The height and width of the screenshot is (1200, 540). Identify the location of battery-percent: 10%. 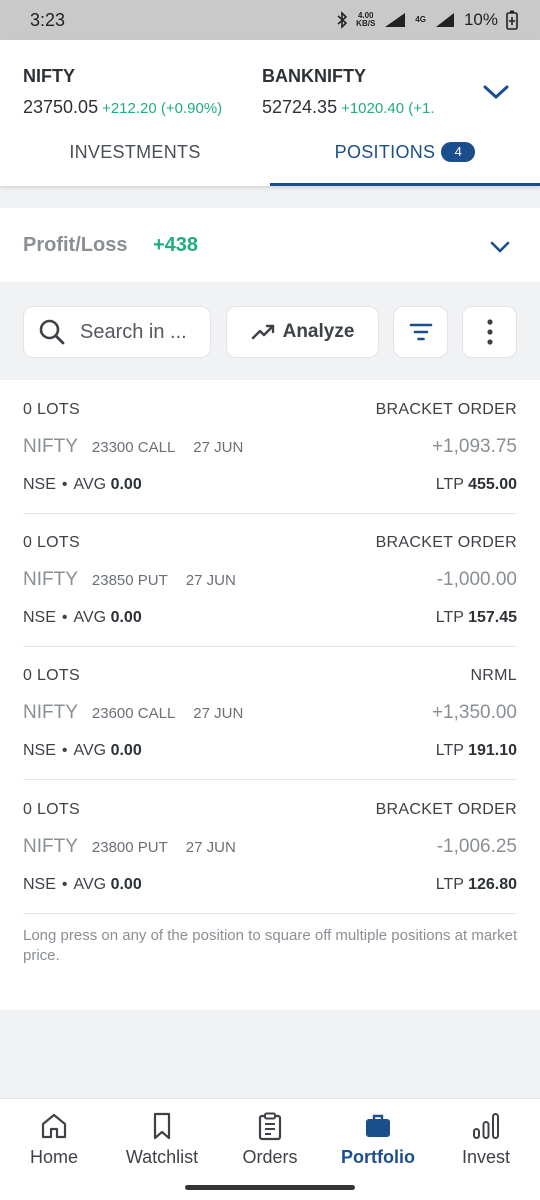
(480, 19).